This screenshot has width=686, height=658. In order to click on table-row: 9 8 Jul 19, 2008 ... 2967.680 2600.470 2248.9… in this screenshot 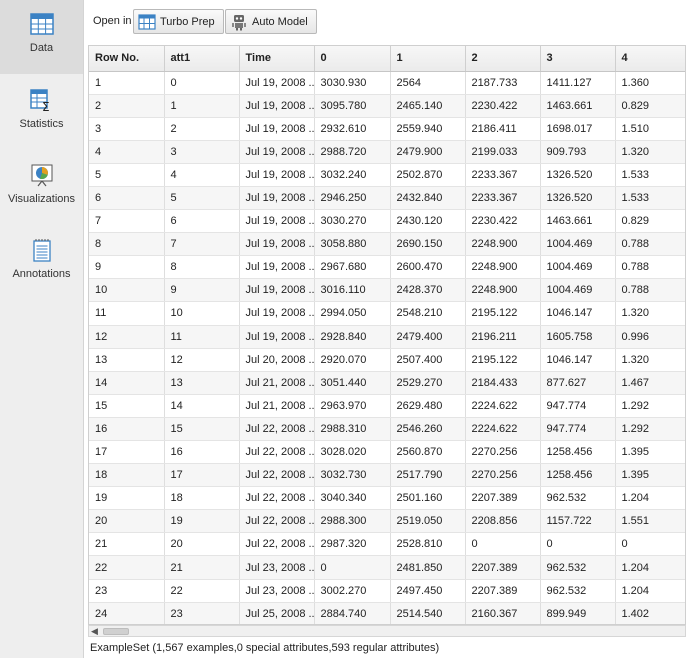, I will do `click(387, 267)`.